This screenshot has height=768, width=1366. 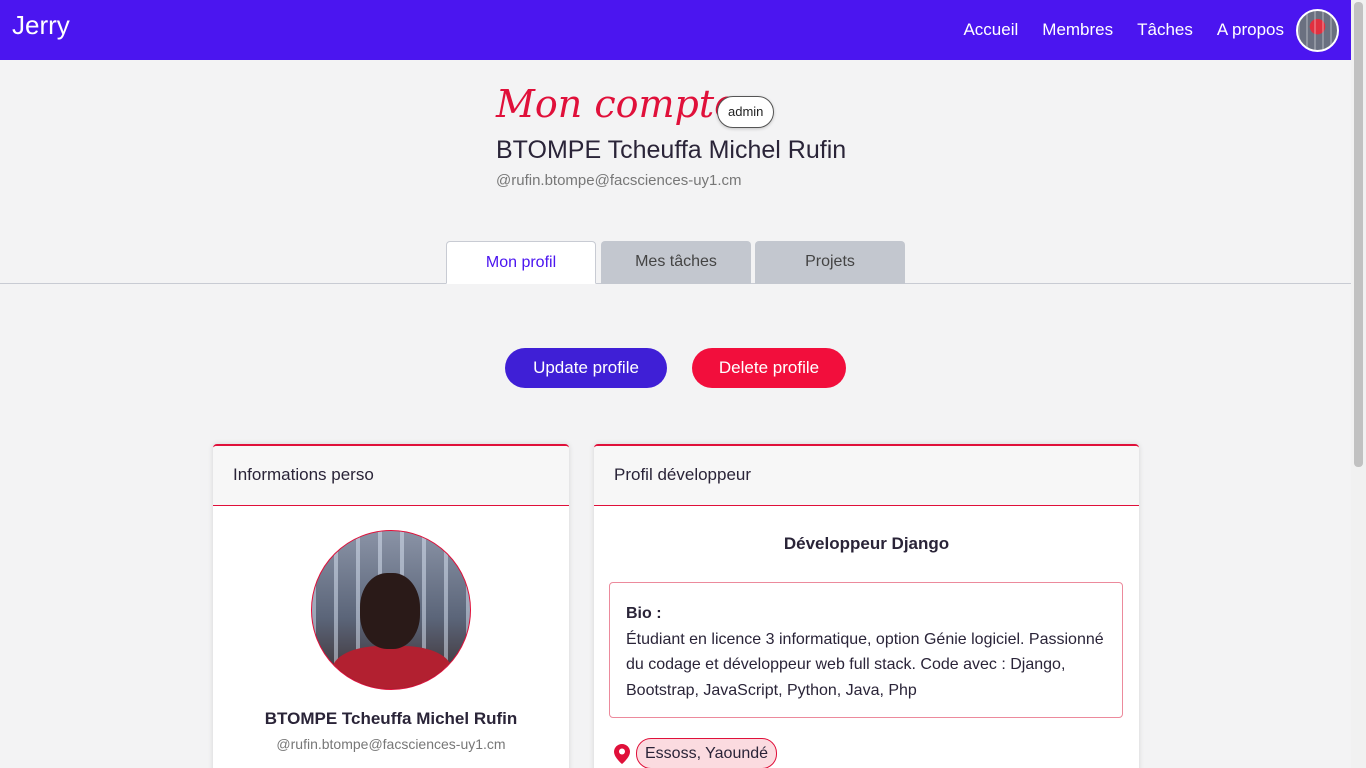 What do you see at coordinates (707, 753) in the screenshot?
I see `location-badge: Essoss, Yaoundé` at bounding box center [707, 753].